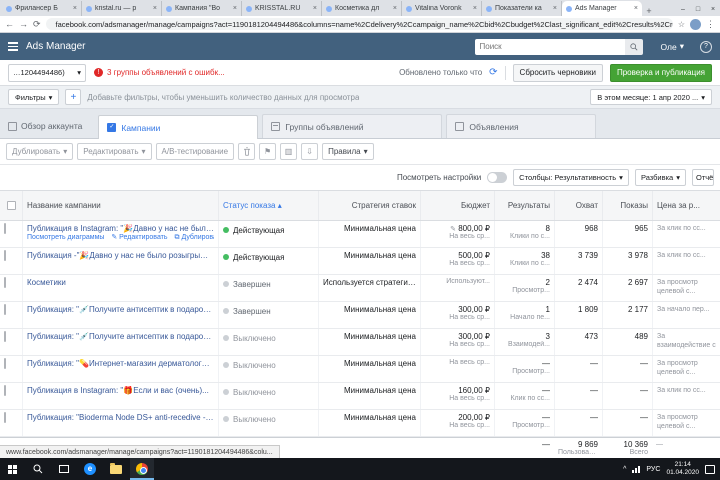 The image size is (720, 480). I want to click on new-tab-button: +, so click(649, 11).